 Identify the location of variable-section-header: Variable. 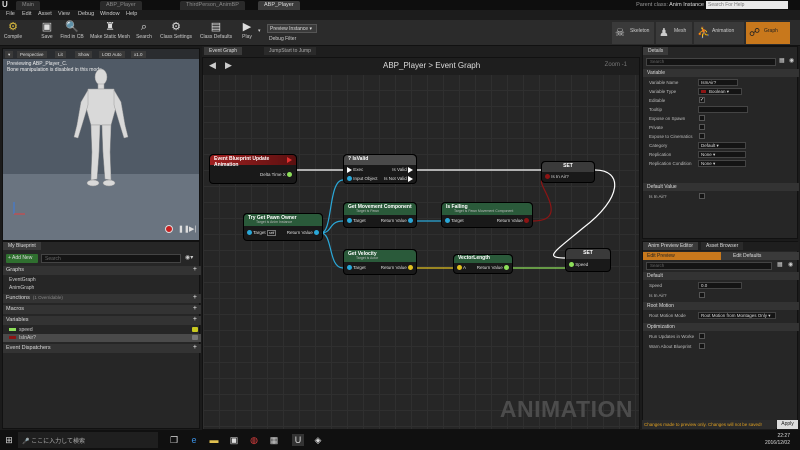
(721, 73).